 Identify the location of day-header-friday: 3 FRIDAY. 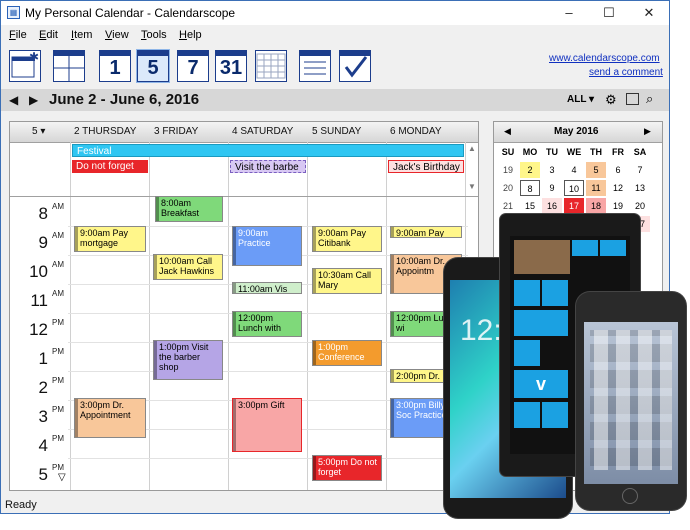
(176, 131).